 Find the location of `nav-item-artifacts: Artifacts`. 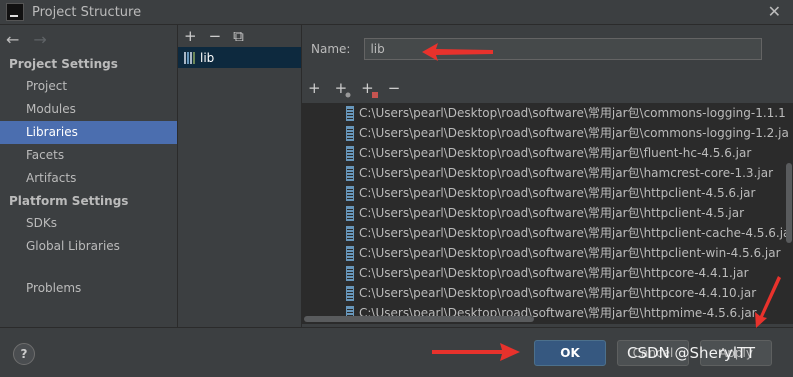

nav-item-artifacts: Artifacts is located at coordinates (88, 178).